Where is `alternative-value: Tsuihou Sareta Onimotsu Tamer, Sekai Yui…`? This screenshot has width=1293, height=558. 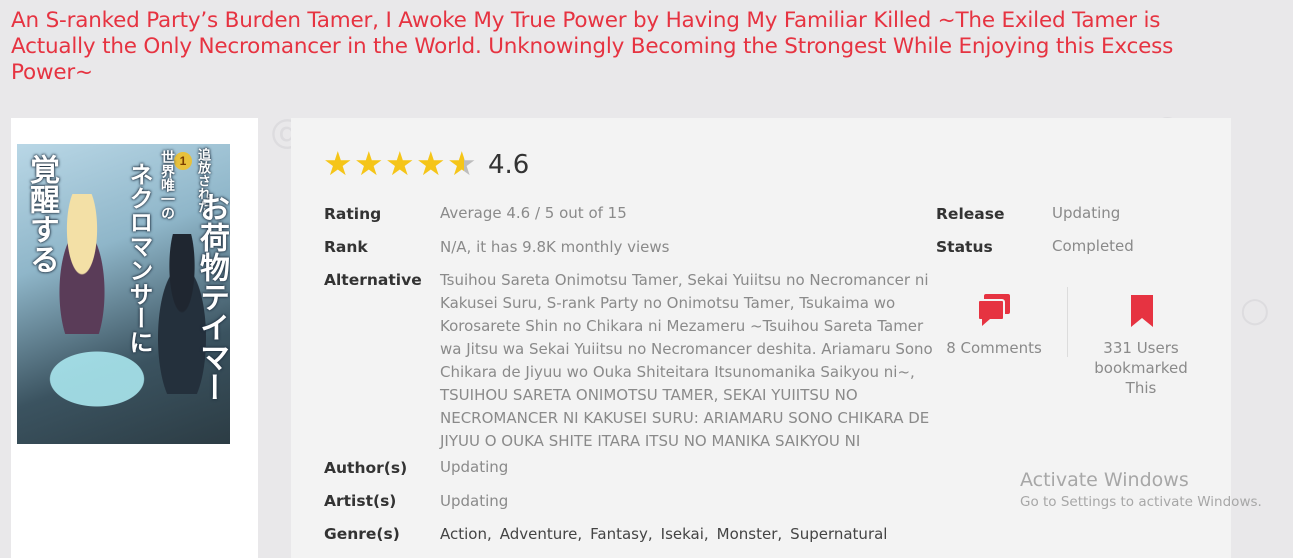 alternative-value: Tsuihou Sareta Onimotsu Tamer, Sekai Yui… is located at coordinates (686, 360).